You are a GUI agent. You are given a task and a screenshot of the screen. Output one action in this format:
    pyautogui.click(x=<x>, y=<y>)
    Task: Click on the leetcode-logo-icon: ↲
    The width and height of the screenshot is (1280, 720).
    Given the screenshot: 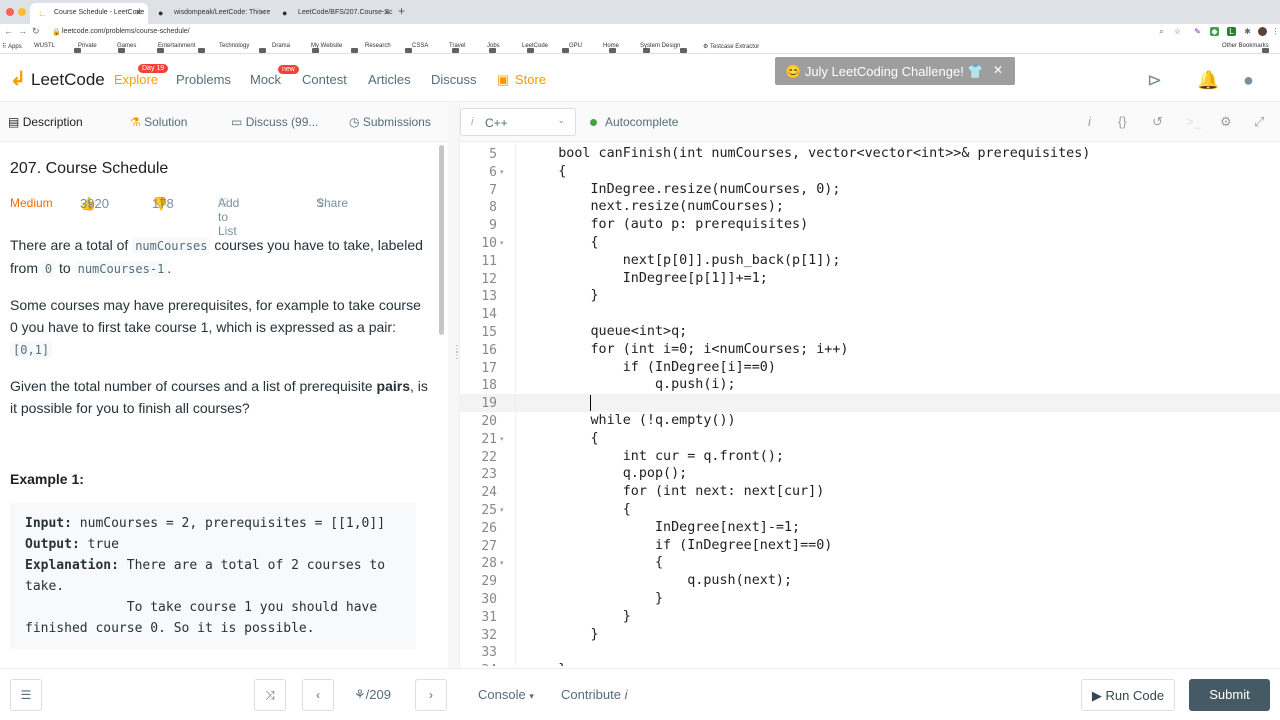 What is the action you would take?
    pyautogui.click(x=18, y=79)
    